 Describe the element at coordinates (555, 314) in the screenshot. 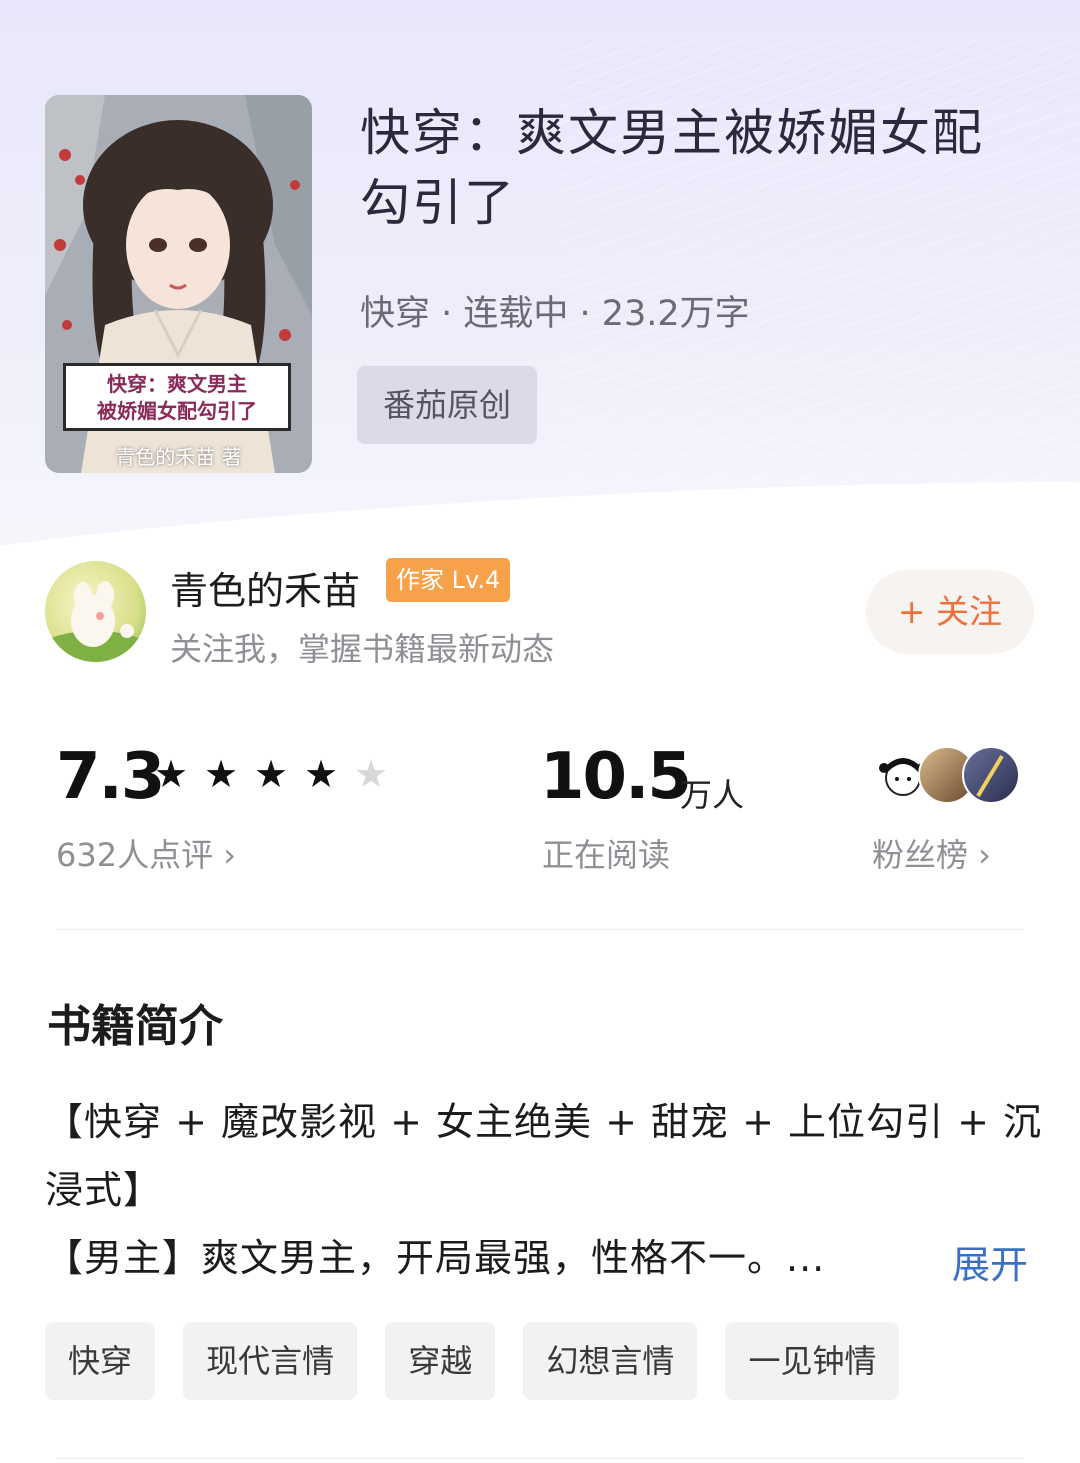

I see `book-meta: 快穿 · 连载中 · 23.2万字` at that location.